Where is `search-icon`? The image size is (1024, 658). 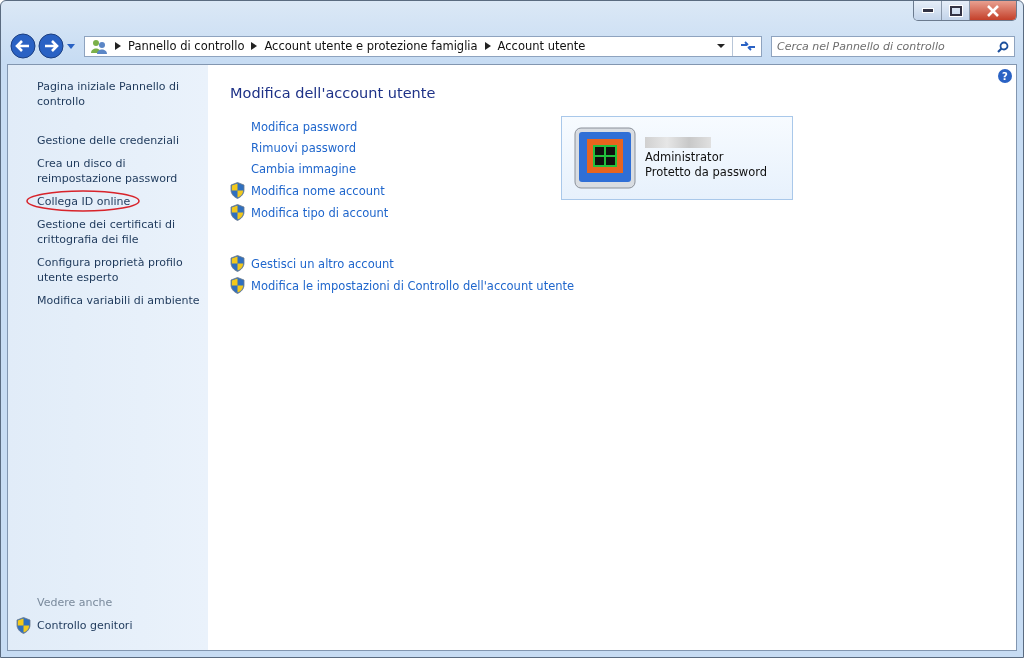 search-icon is located at coordinates (1003, 46).